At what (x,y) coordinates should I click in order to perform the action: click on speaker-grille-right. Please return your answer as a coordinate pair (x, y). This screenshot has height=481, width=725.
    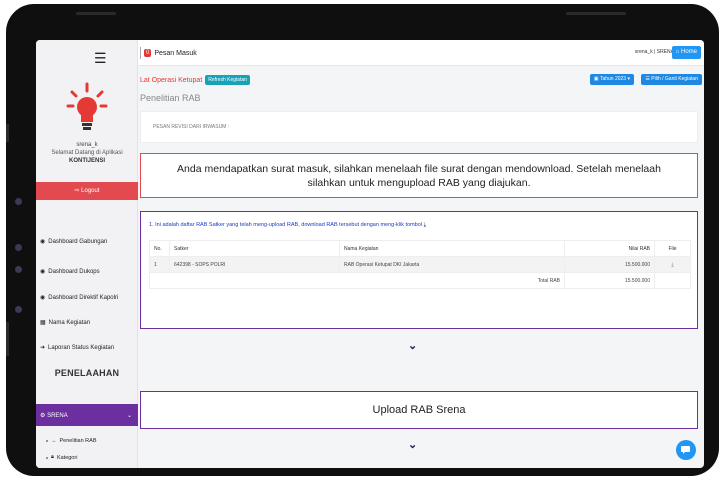
    Looking at the image, I should click on (596, 13).